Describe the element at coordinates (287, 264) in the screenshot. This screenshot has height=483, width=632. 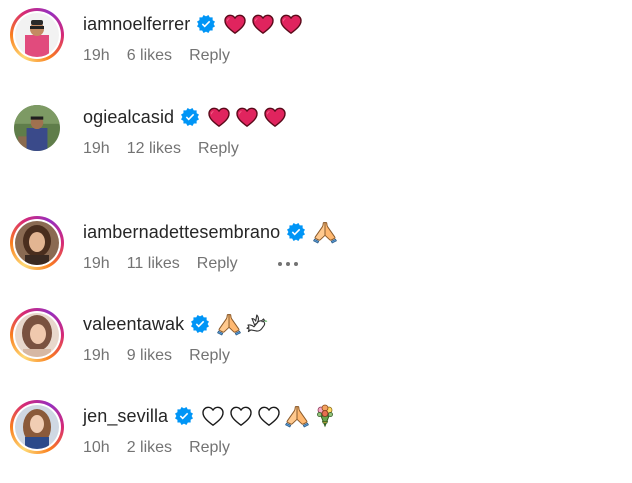
I see `more-options-icon` at that location.